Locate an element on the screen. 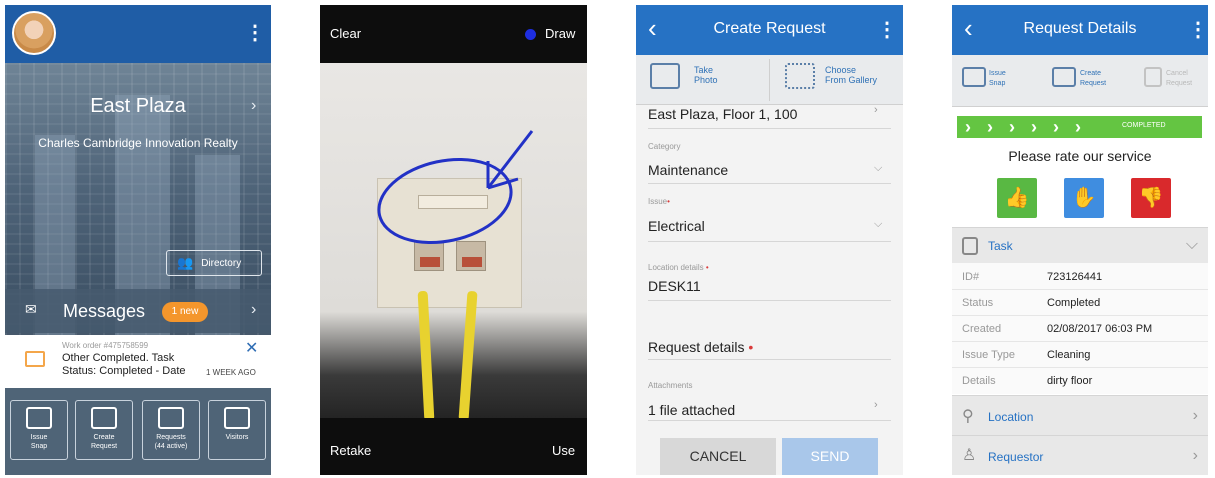 The image size is (1215, 478). create-request-button: Create Request is located at coordinates (1093, 79).